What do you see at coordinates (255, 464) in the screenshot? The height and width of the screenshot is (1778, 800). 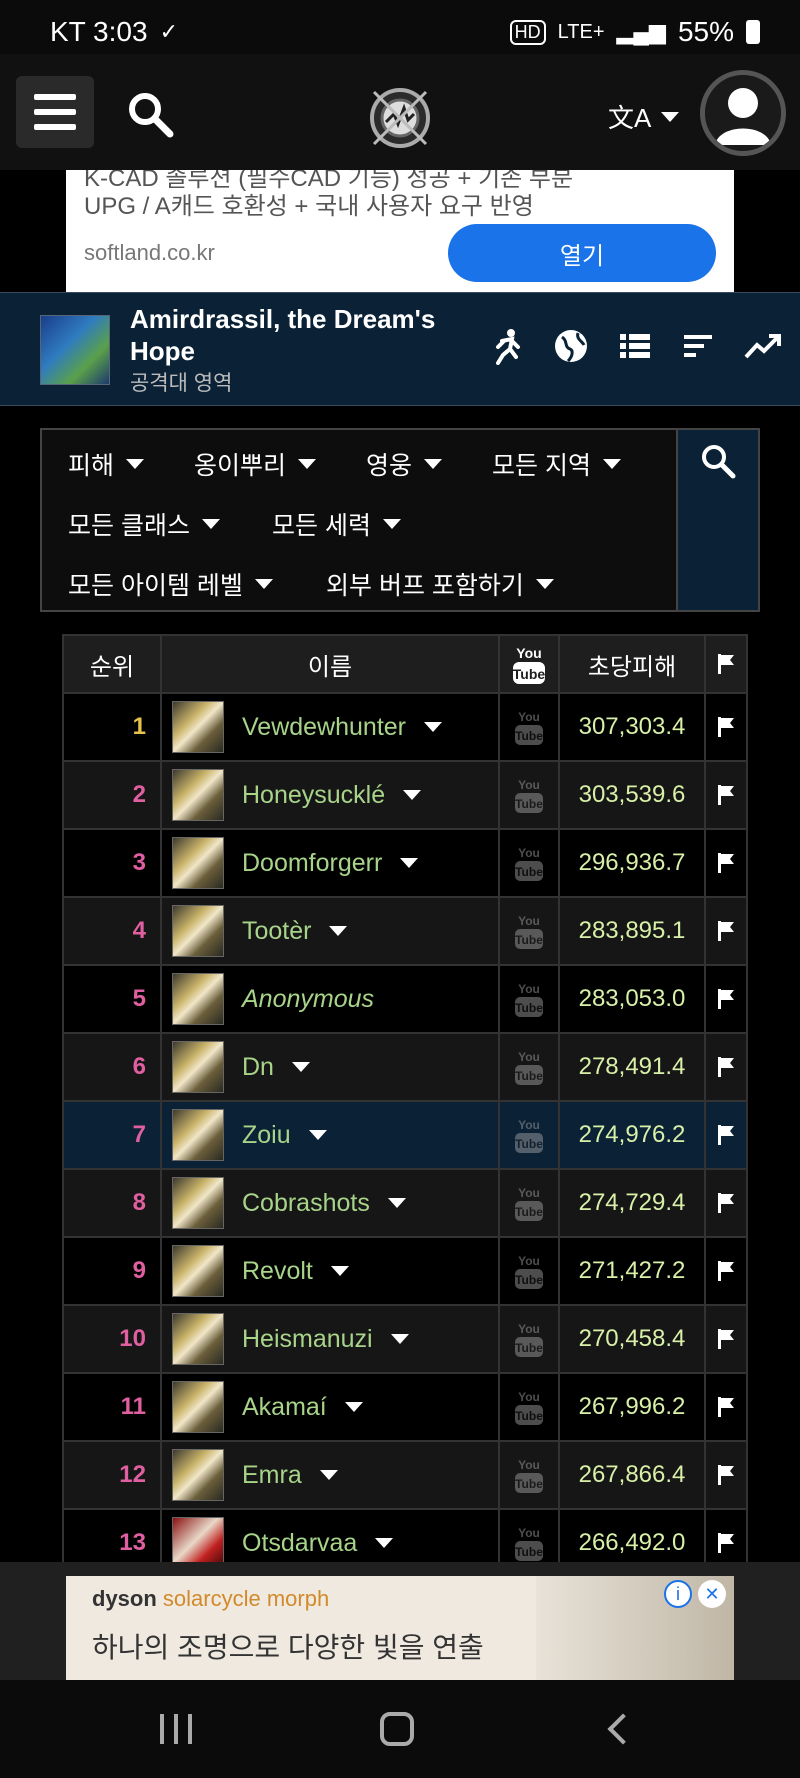 I see `filter-boss: 옹이뿌리` at bounding box center [255, 464].